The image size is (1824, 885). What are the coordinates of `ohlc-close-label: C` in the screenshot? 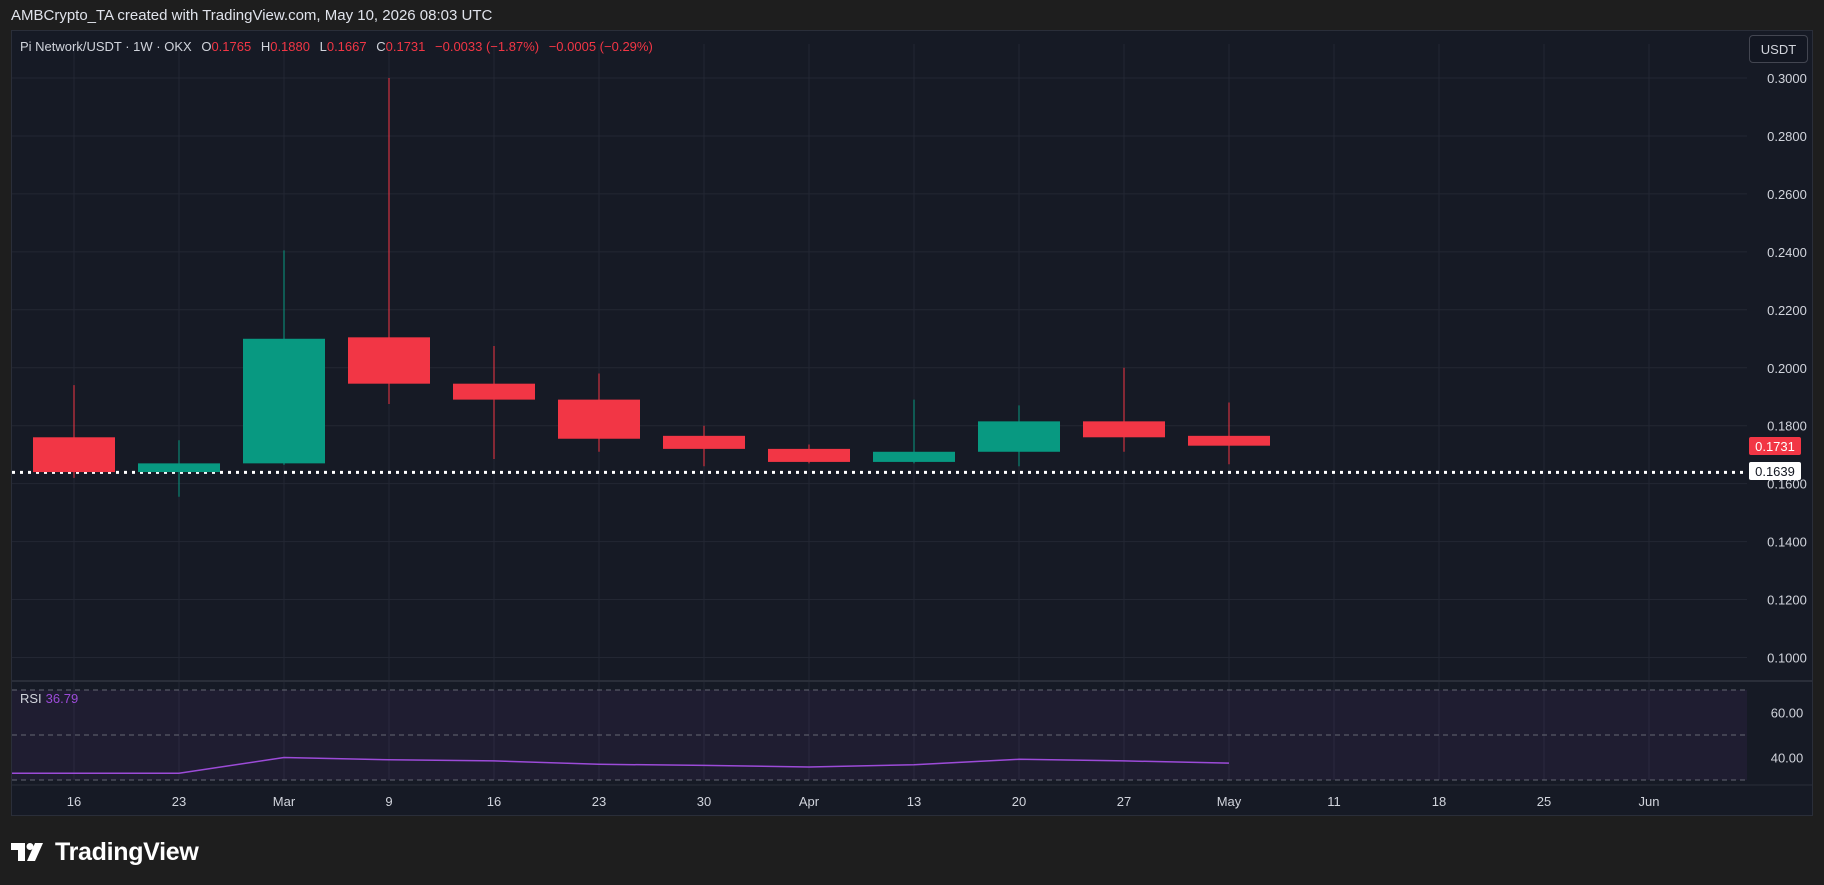 It's located at (381, 46).